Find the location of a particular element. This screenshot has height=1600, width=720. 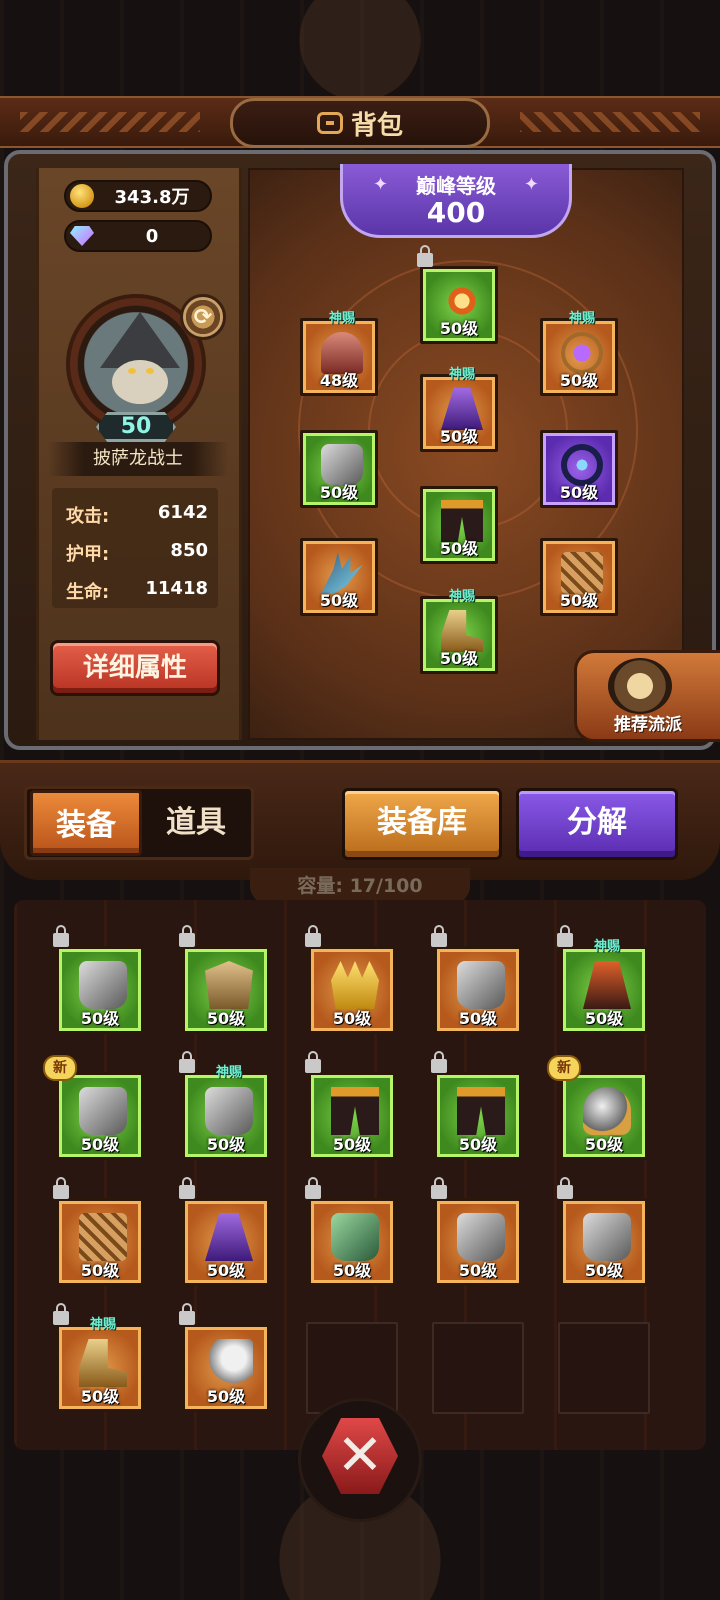

refresh-icon: ⟳ is located at coordinates (203, 317).